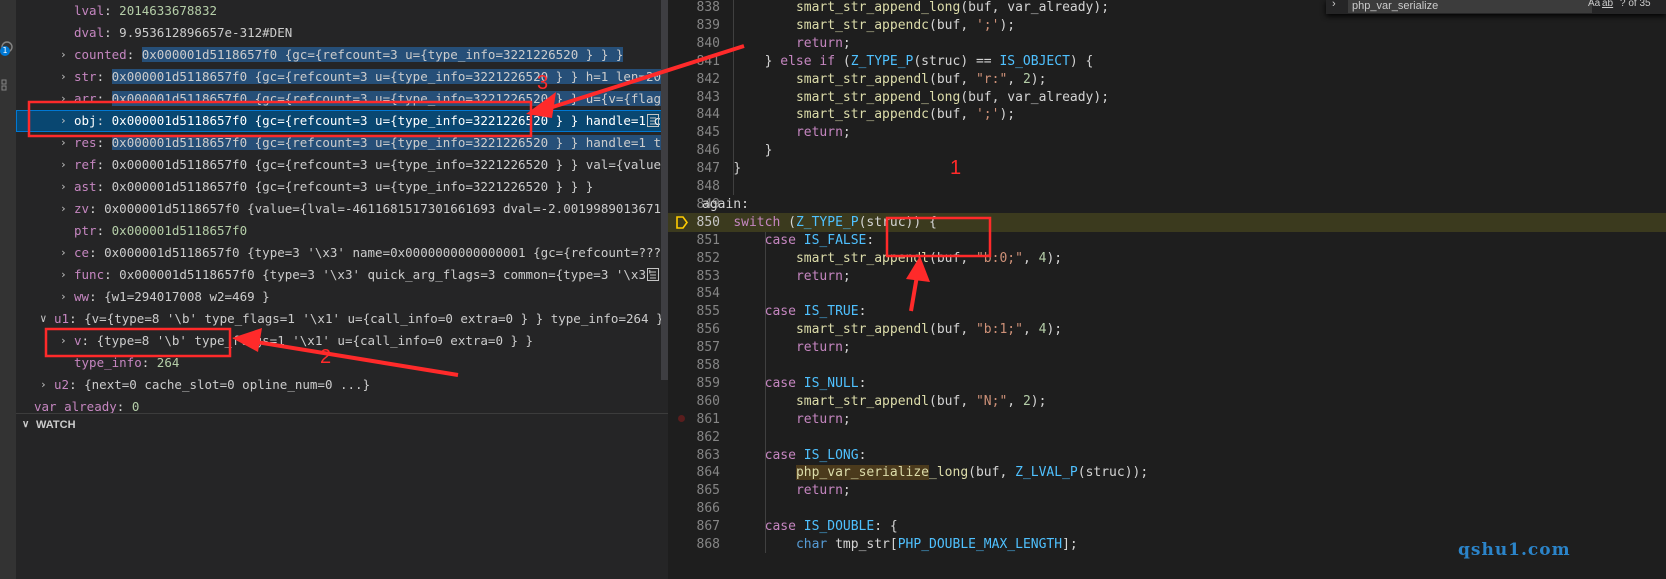 The height and width of the screenshot is (579, 1666). What do you see at coordinates (708, 437) in the screenshot?
I see `line-number: 862` at bounding box center [708, 437].